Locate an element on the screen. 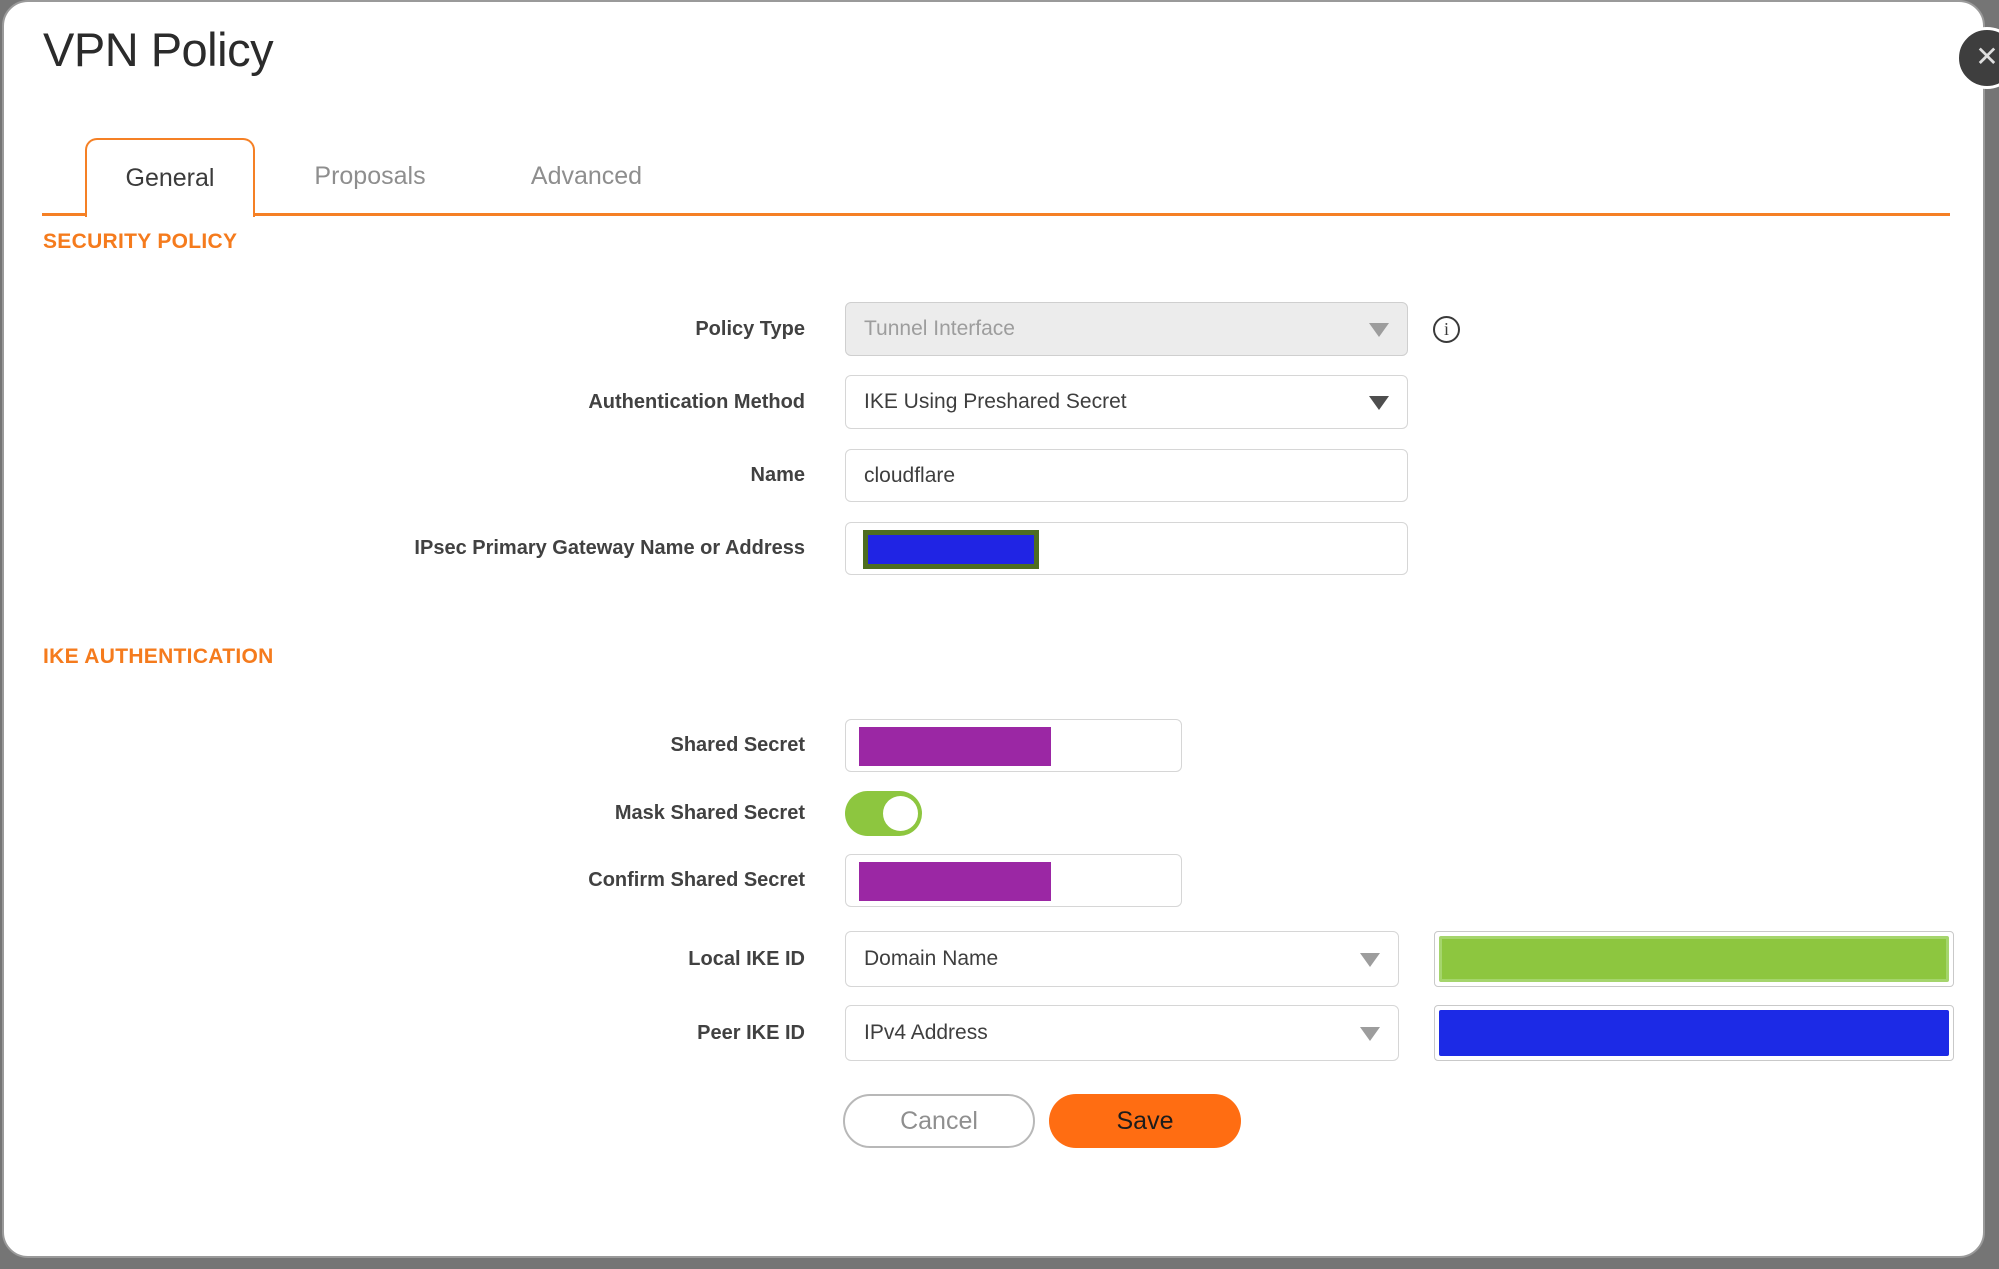 The height and width of the screenshot is (1269, 1999). local-ike-id-value-input is located at coordinates (1694, 959).